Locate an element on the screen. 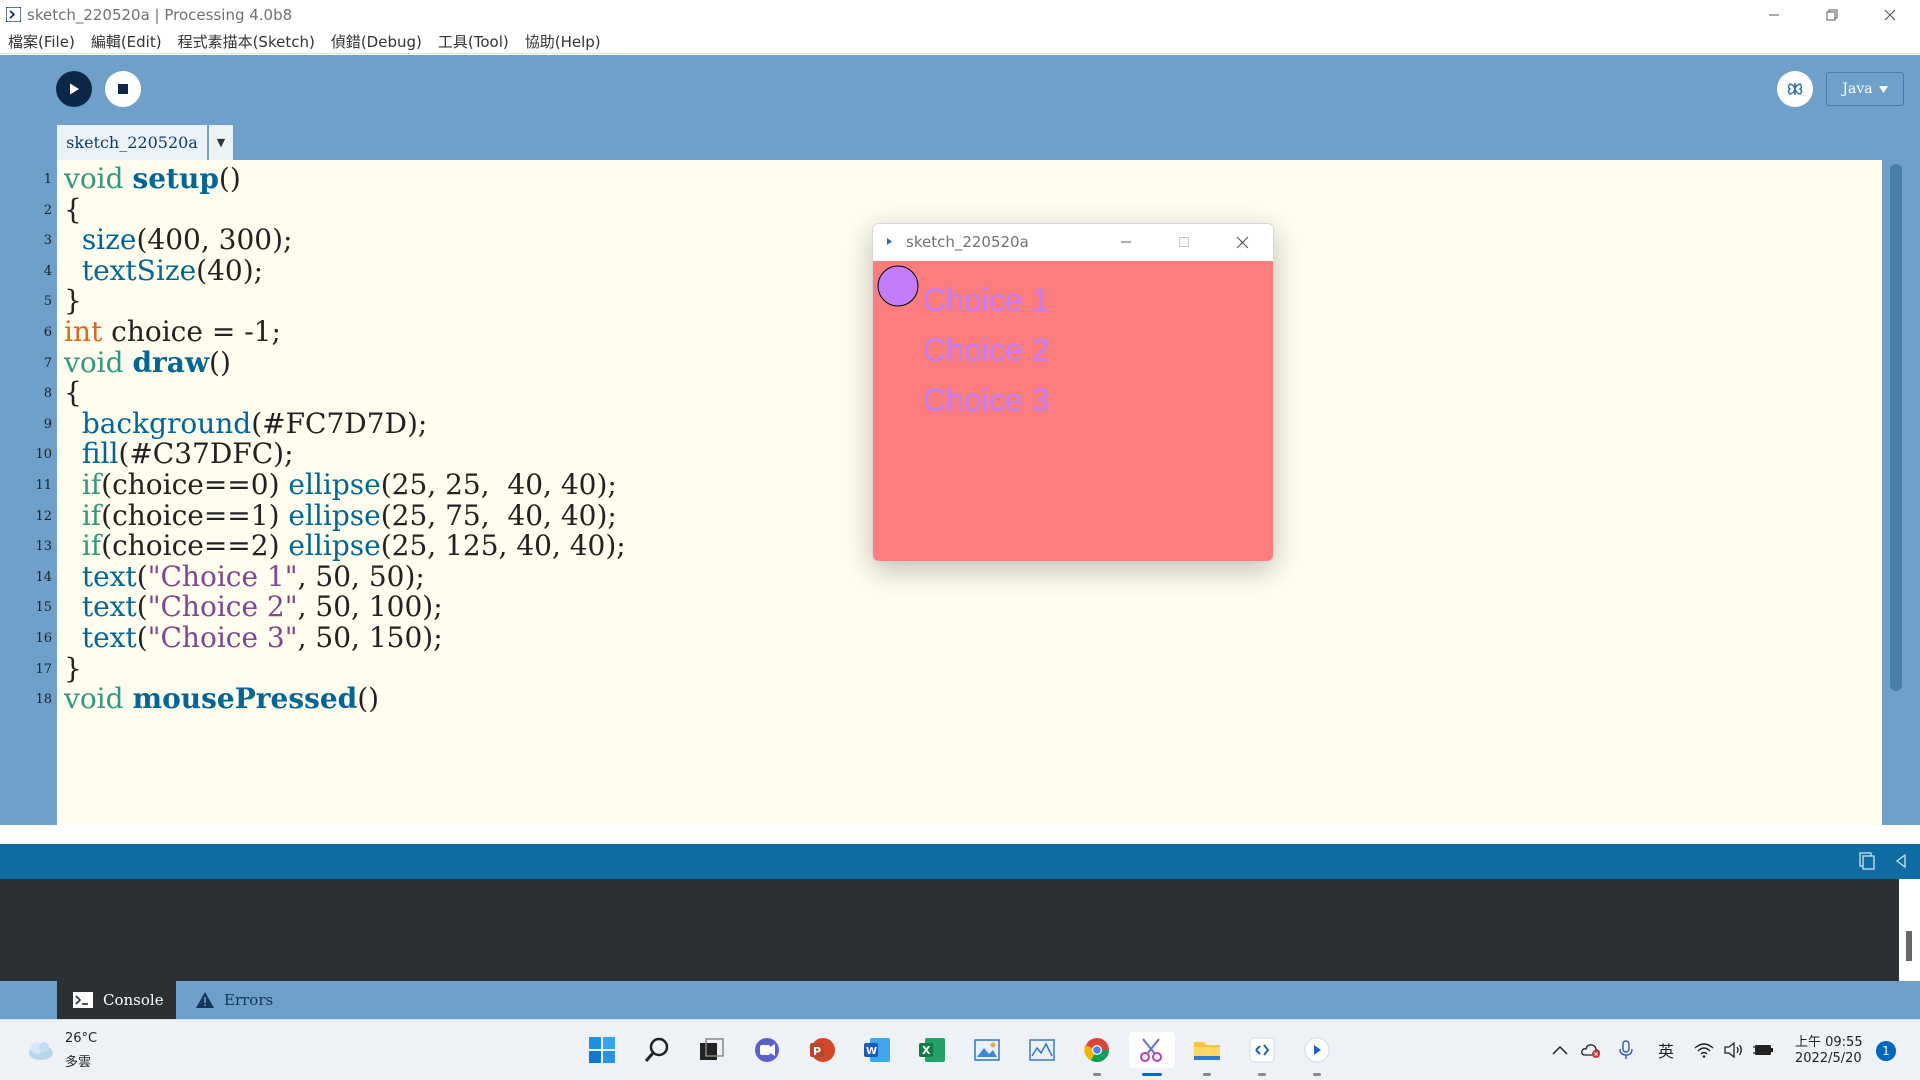 This screenshot has width=1920, height=1080. code-line: text("Choice 3", 50, 150); is located at coordinates (253, 638).